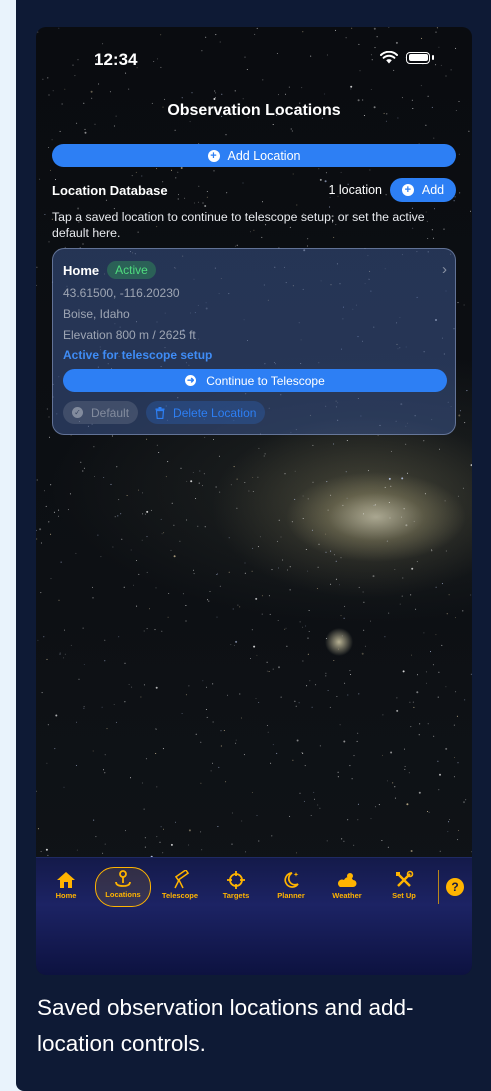  Describe the element at coordinates (433, 57) in the screenshot. I see `battery-tip` at that location.